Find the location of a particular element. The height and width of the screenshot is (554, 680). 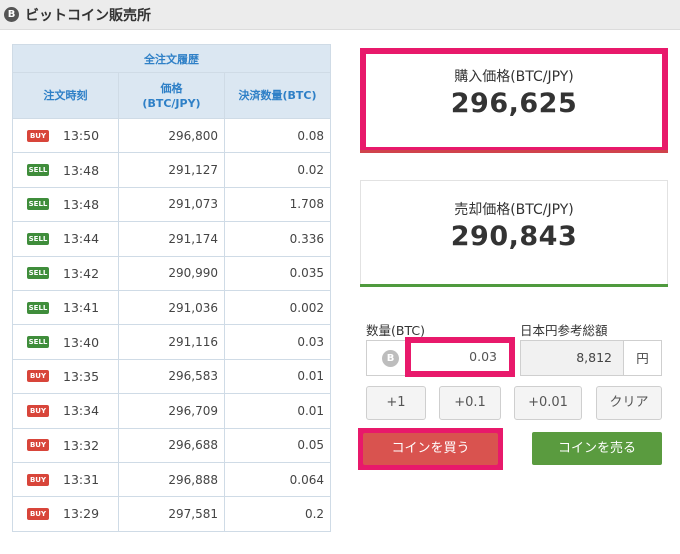

sell-coin-button: コインを売る is located at coordinates (597, 448).